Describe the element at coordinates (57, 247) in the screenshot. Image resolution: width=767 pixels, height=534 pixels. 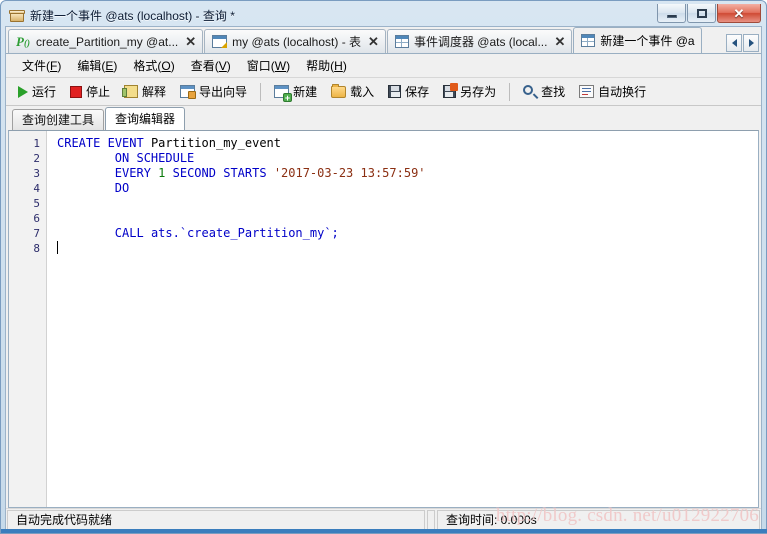
I see `text-caret` at that location.